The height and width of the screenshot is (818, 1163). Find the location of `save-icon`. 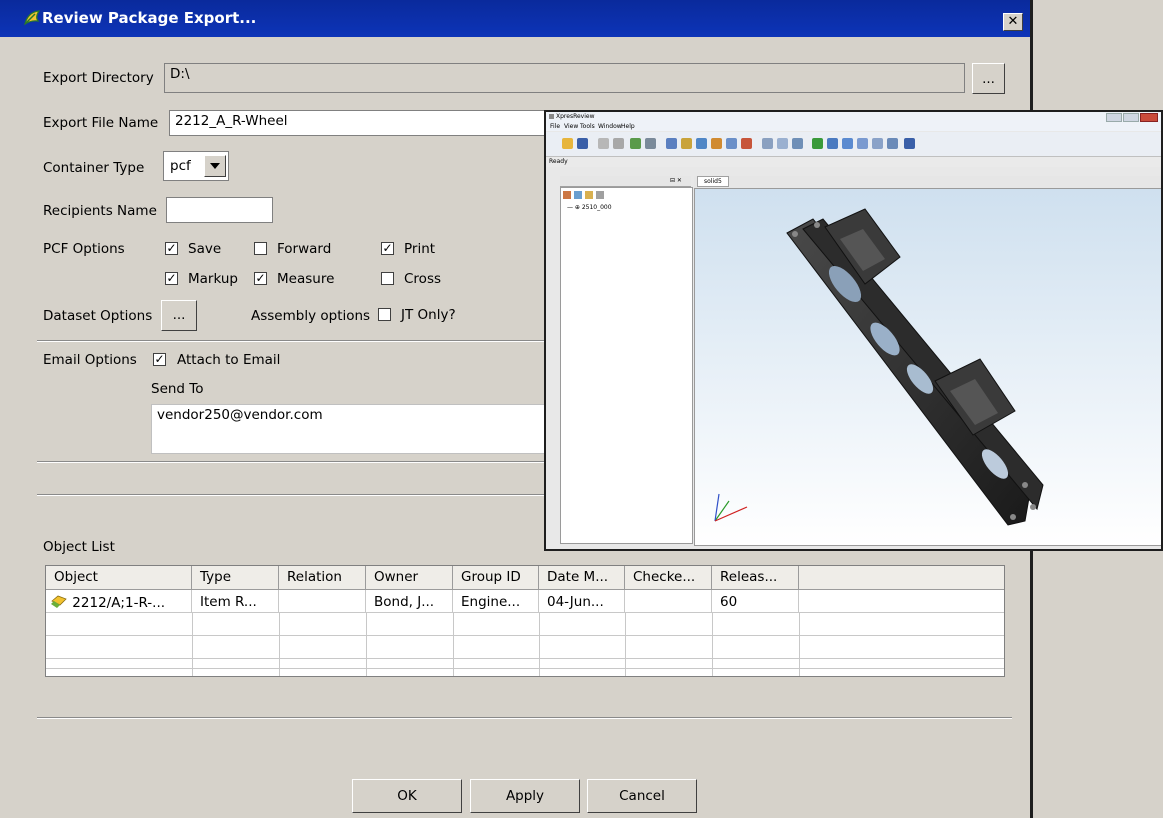

save-icon is located at coordinates (582, 143).